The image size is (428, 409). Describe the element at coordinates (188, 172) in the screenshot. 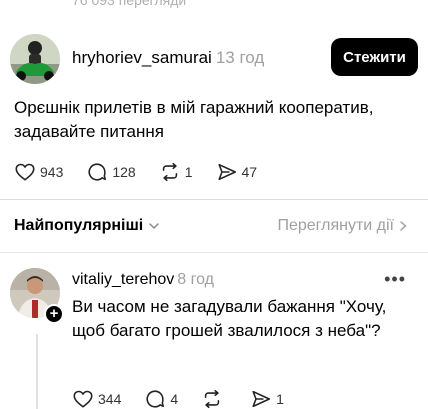

I see `repost-count: 1` at that location.